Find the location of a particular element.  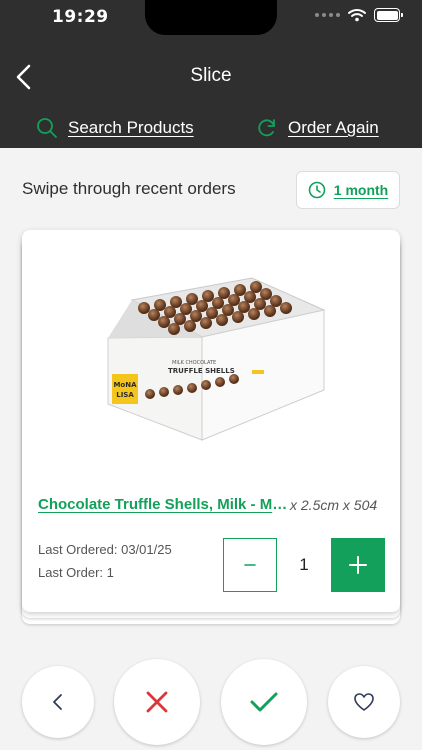

product-image: MoNA LISA MILK CHOCOLATE TRUFFLE SHELLS is located at coordinates (216, 359).